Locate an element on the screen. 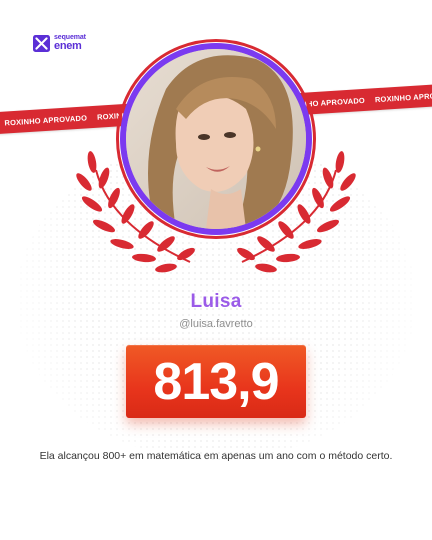 This screenshot has width=432, height=540. score-value: 813,9 is located at coordinates (216, 381).